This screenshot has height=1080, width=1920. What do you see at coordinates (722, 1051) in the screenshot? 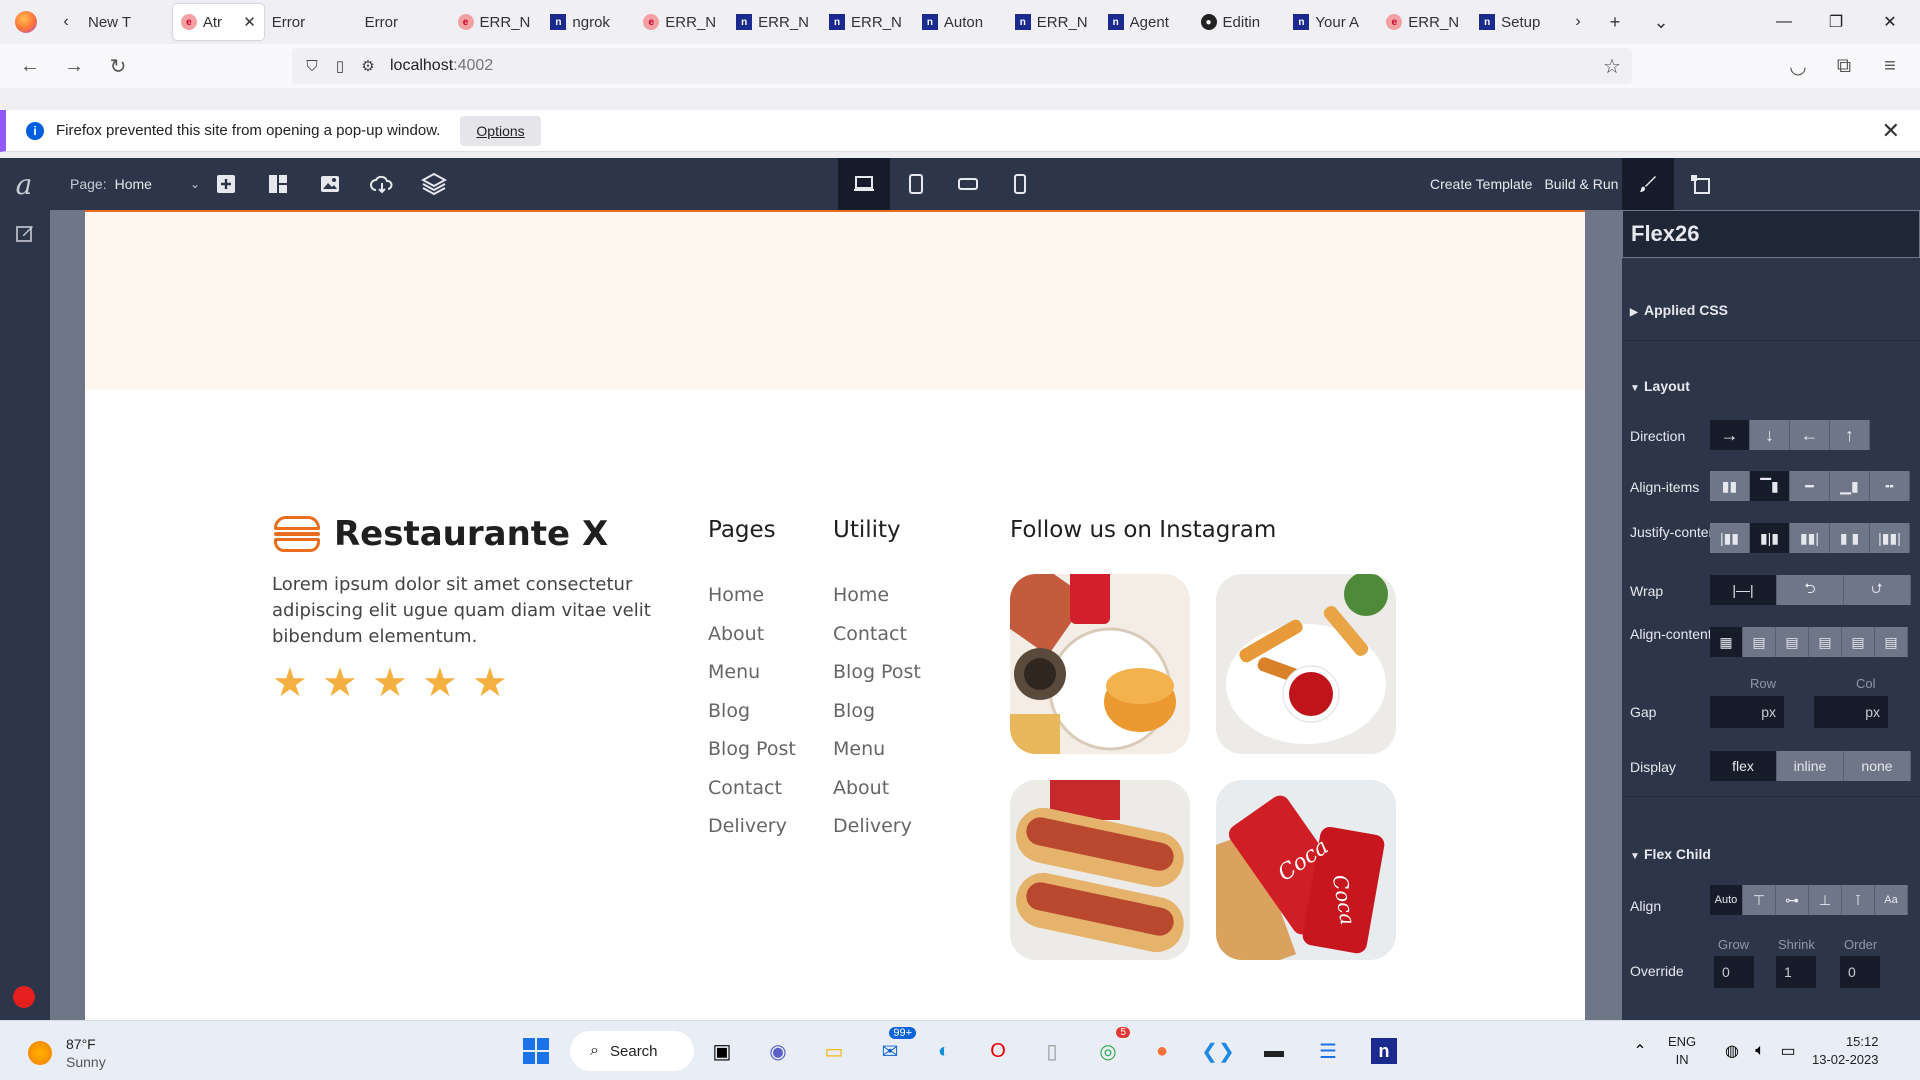
I see `task-view-icon: ▣` at bounding box center [722, 1051].